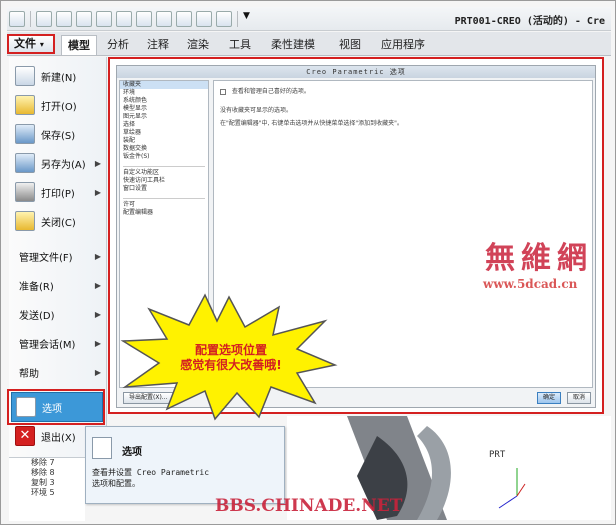  What do you see at coordinates (63, 165) in the screenshot?
I see `menu-item-label: 另存为(A)` at bounding box center [63, 165].